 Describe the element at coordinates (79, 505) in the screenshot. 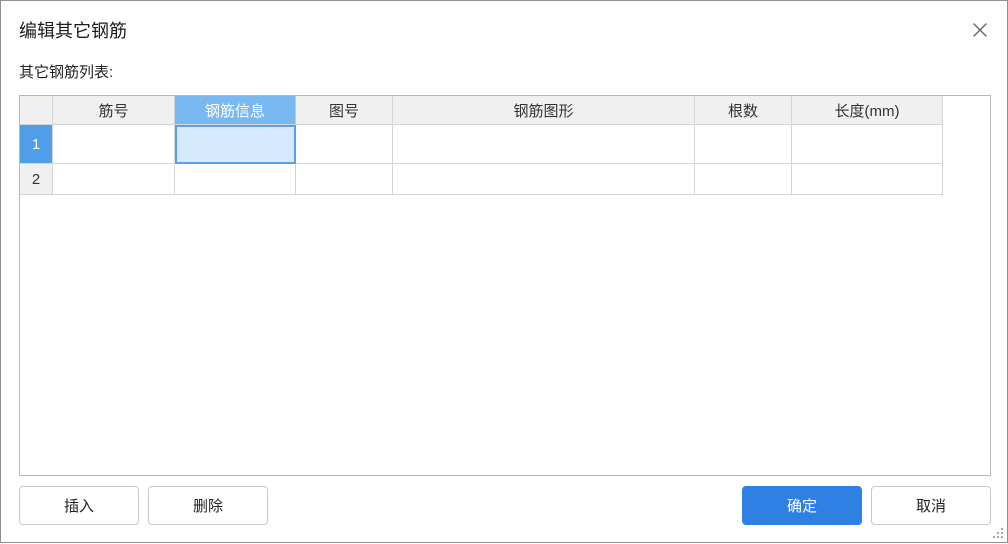

I see `insert-button: 插入` at that location.